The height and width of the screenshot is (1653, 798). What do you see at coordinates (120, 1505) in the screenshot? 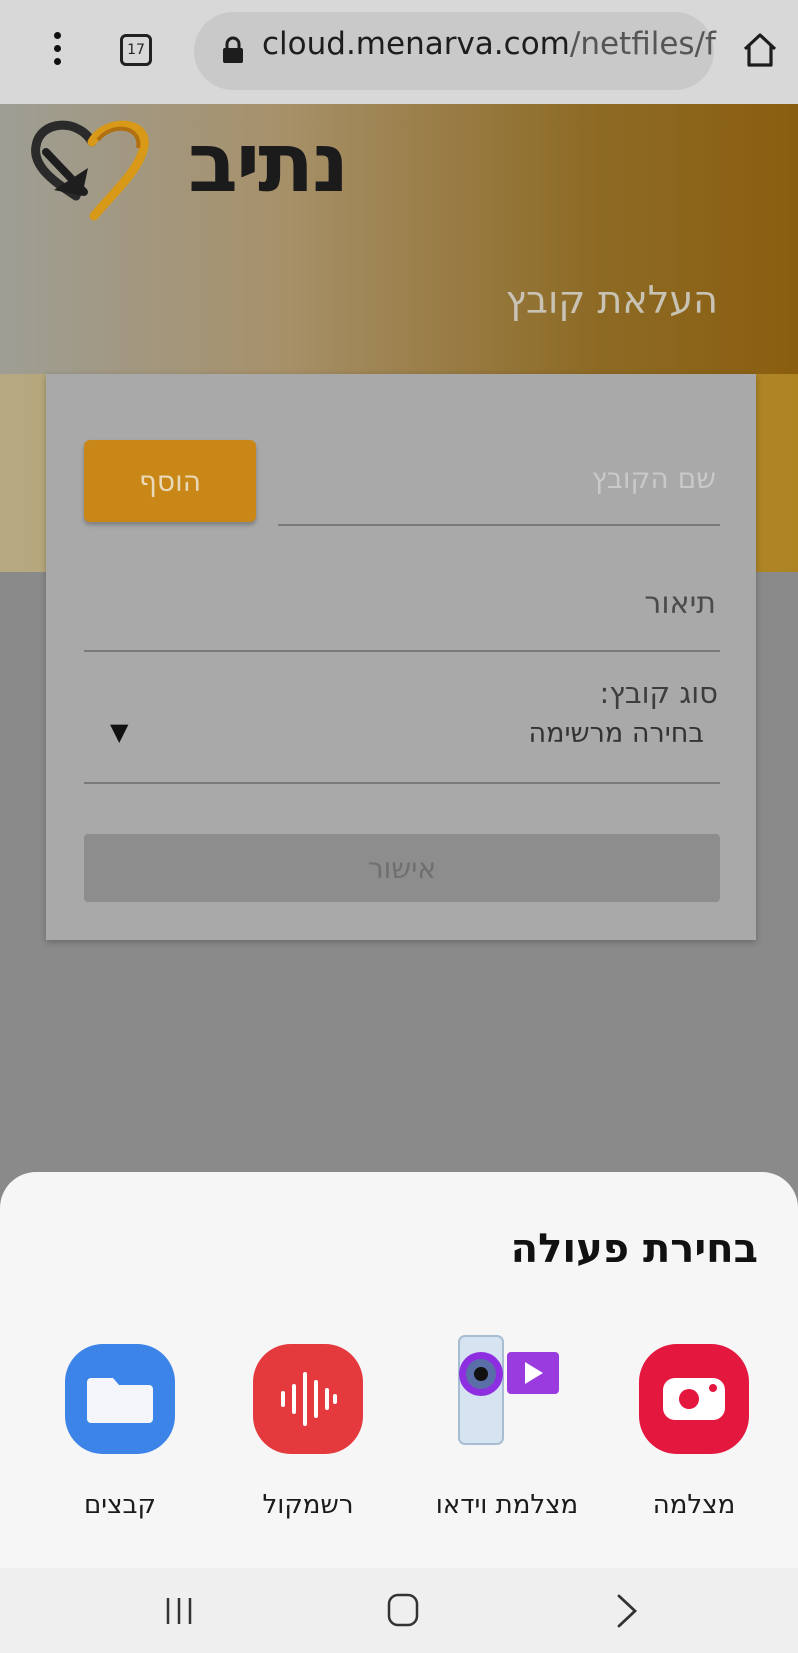
I see `app-label: קבצים` at bounding box center [120, 1505].